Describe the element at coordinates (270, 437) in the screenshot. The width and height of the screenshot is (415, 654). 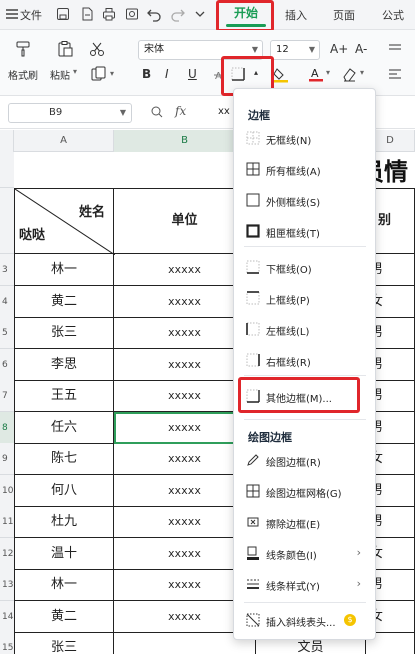
I see `section-draw-title: 绘图边框` at that location.